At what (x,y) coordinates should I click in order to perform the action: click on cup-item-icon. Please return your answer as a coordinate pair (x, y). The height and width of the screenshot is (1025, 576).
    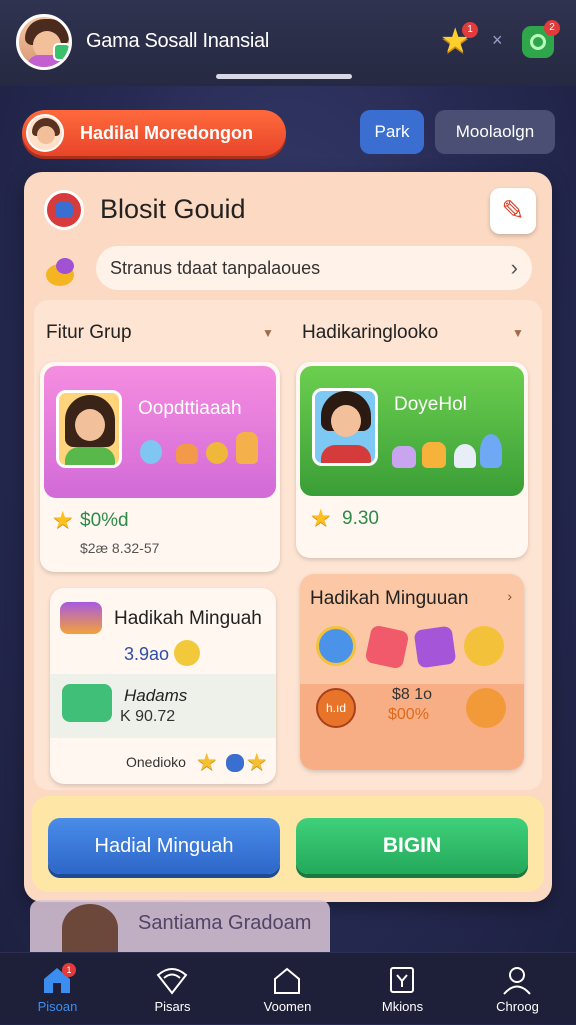
    Looking at the image, I should click on (187, 454).